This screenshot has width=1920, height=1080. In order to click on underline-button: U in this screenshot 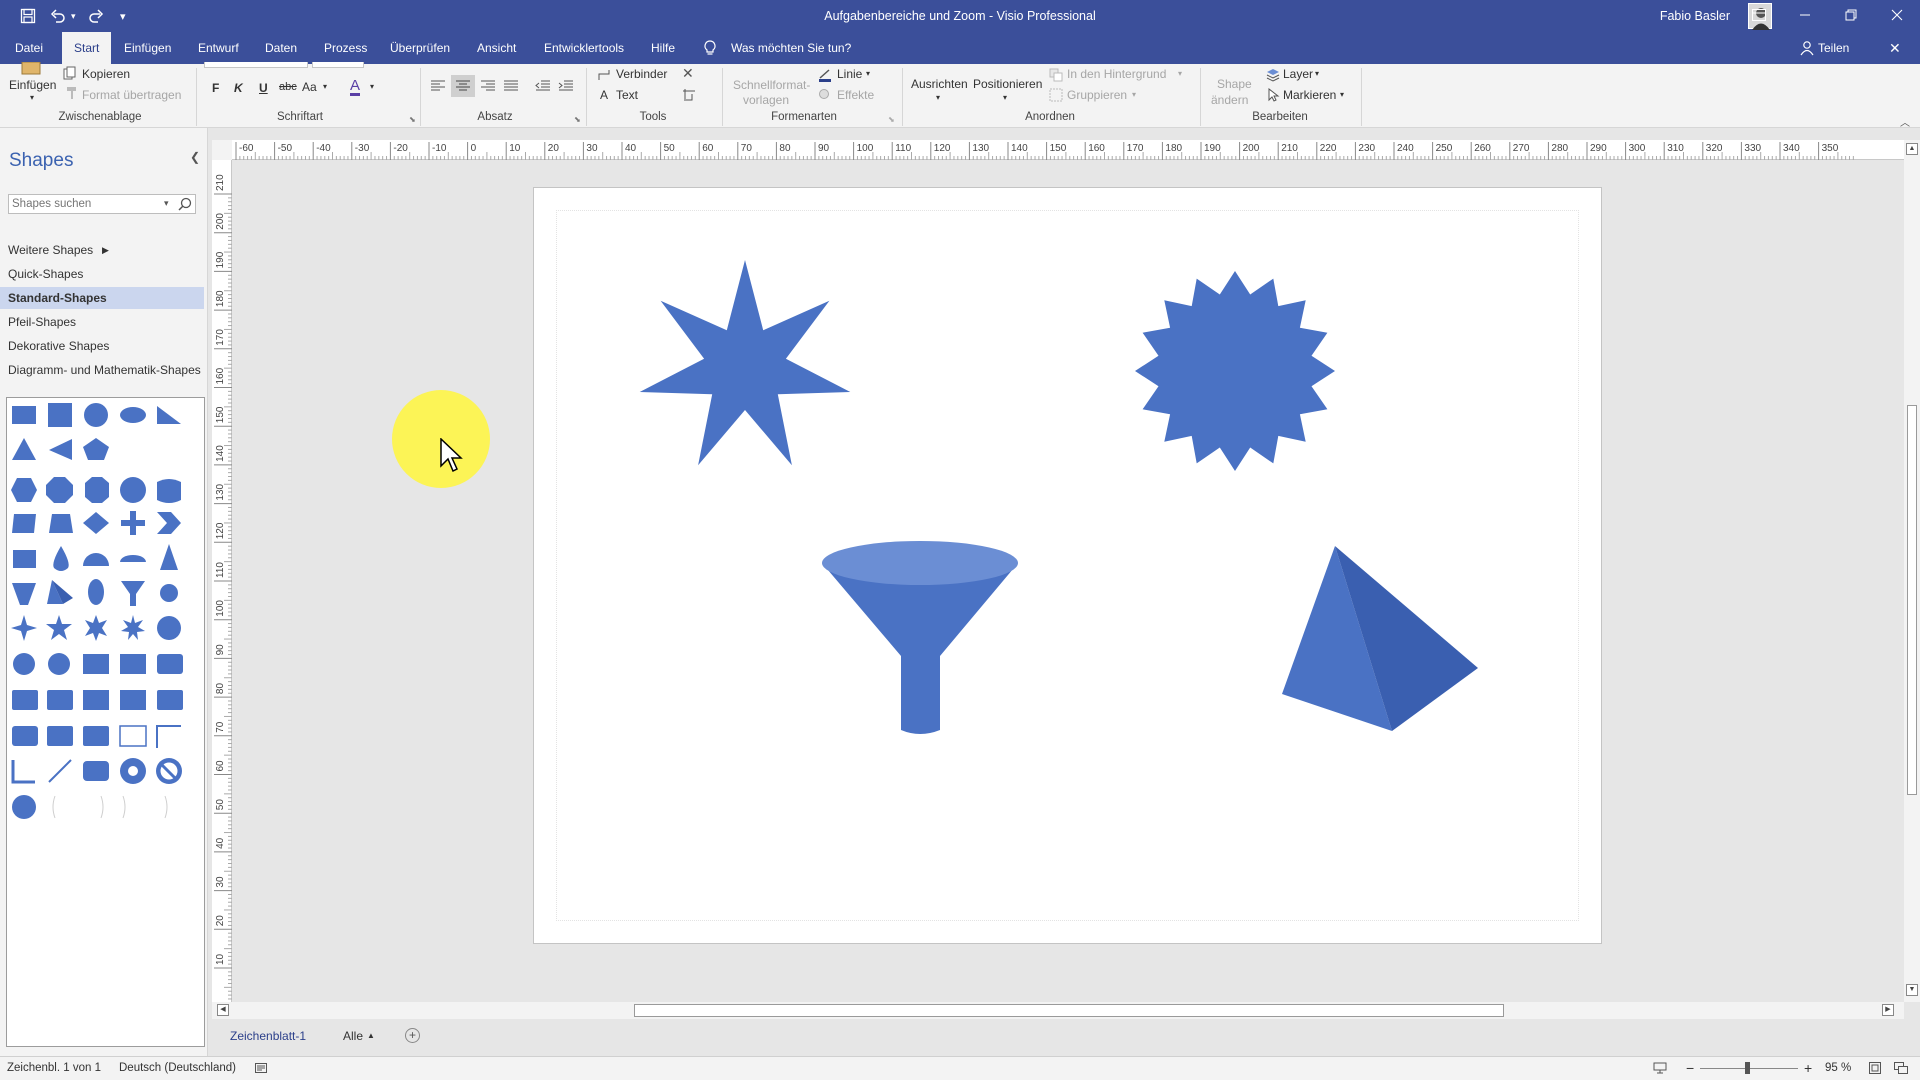, I will do `click(263, 88)`.